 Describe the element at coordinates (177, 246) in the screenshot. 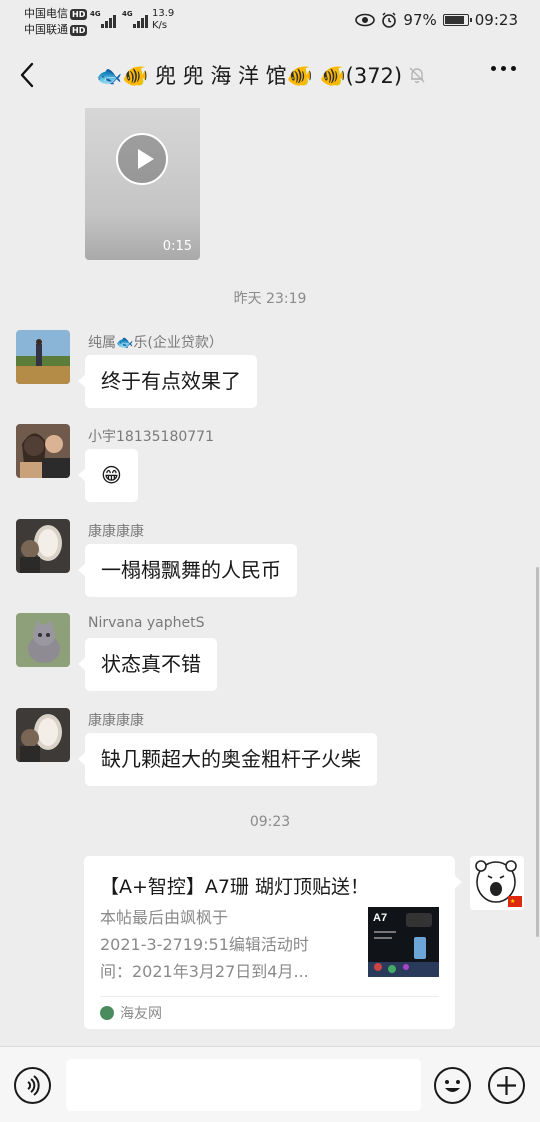

I see `video-duration: 0:15` at that location.